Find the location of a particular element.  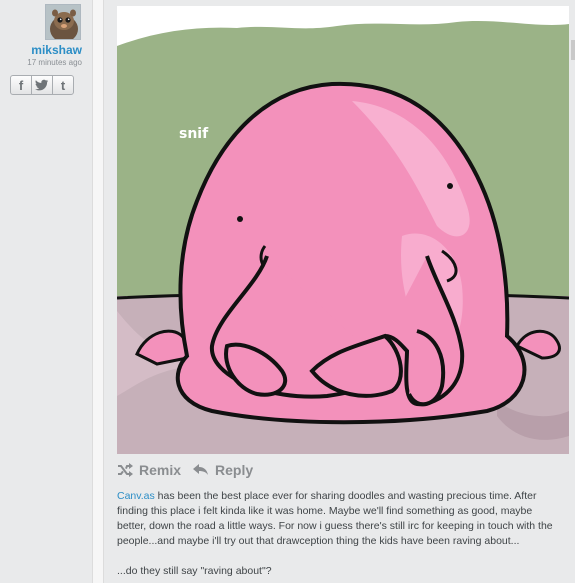

twitter-share-button is located at coordinates (42, 85).